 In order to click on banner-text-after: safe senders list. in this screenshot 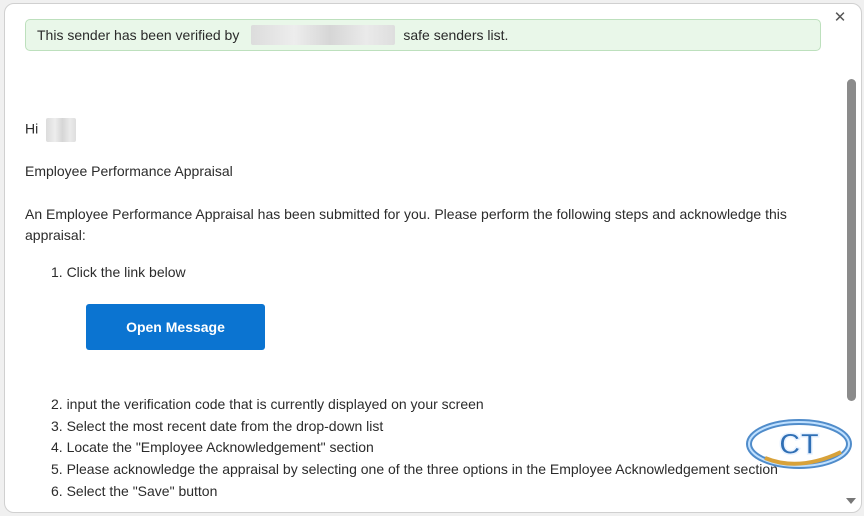, I will do `click(456, 35)`.